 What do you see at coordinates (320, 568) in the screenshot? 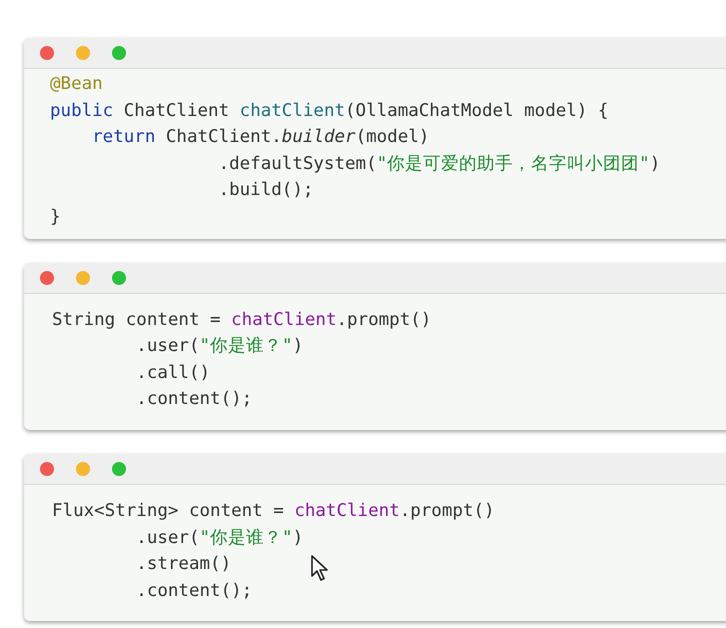
I see `mouse-pointer-icon` at bounding box center [320, 568].